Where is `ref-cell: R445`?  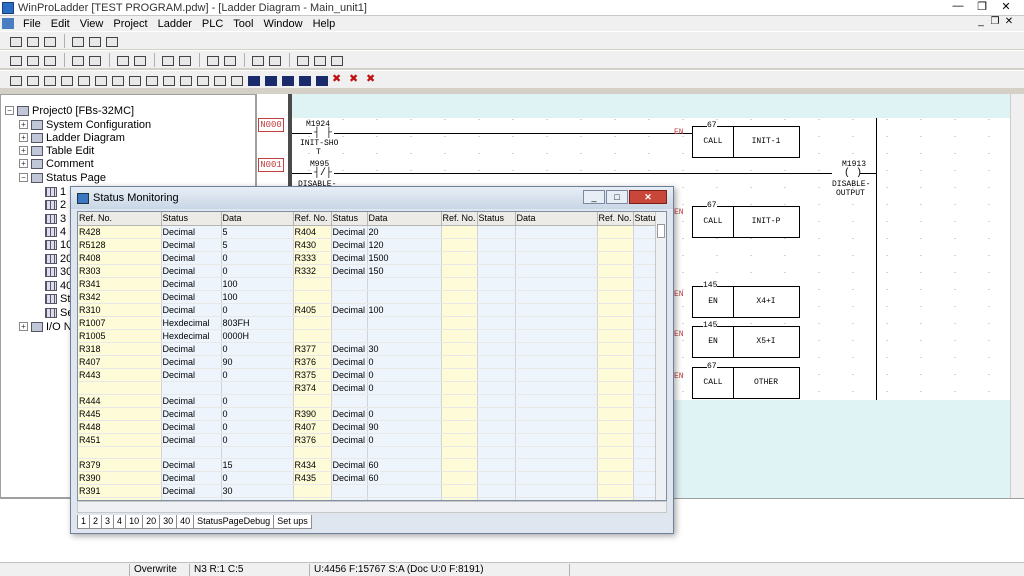 ref-cell: R445 is located at coordinates (120, 414).